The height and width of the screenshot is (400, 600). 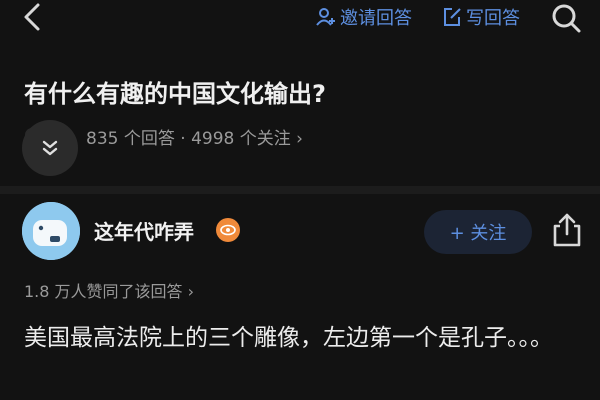 I want to click on back-button, so click(x=33, y=17).